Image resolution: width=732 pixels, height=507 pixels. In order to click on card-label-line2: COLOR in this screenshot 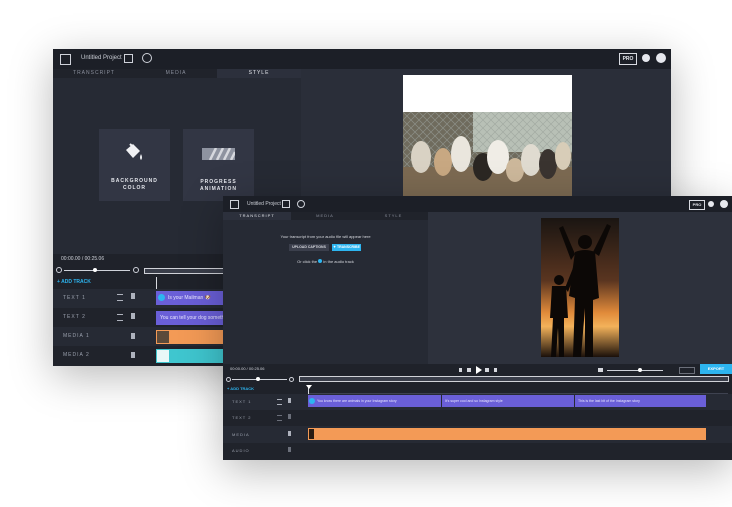, I will do `click(134, 188)`.